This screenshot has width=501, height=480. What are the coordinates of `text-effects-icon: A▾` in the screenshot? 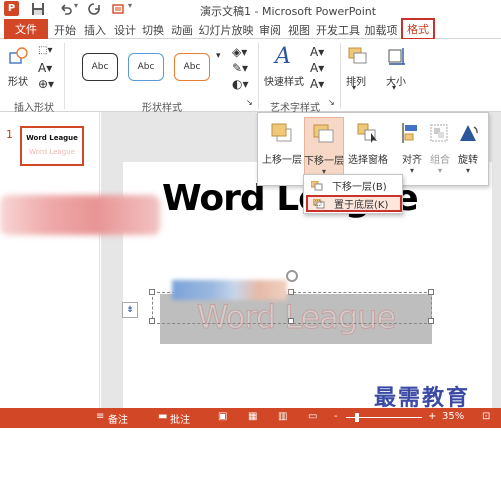 It's located at (317, 84).